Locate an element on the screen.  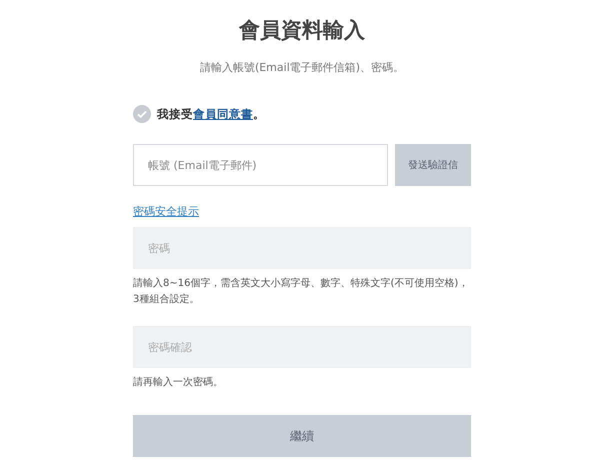
field-hint: 請再輸入一次密碼。 is located at coordinates (178, 383).